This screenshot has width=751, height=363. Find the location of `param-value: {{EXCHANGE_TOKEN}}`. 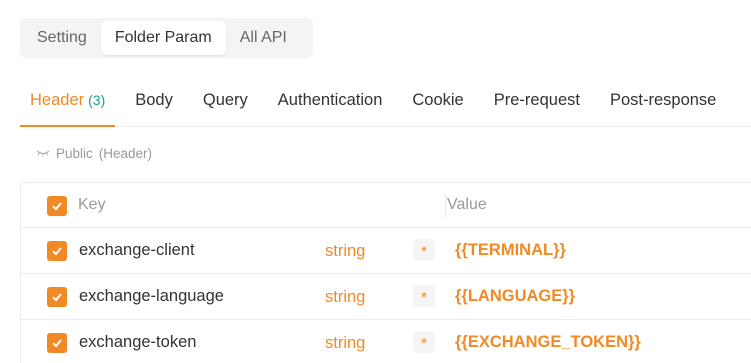

param-value: {{EXCHANGE_TOKEN}} is located at coordinates (548, 342).